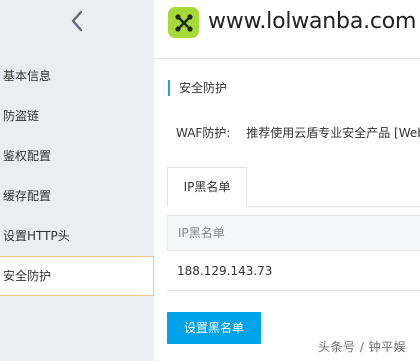 This screenshot has width=420, height=361. Describe the element at coordinates (293, 233) in the screenshot. I see `table-header: IP黑名单` at that location.